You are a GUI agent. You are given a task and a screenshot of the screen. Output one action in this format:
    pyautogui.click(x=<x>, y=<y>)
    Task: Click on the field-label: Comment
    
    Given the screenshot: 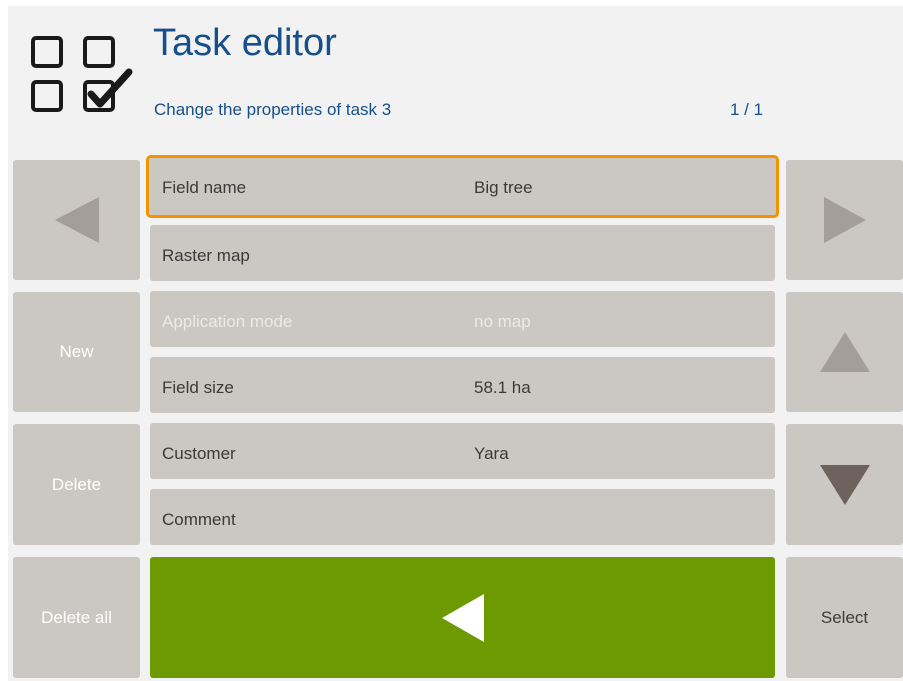 What is the action you would take?
    pyautogui.click(x=199, y=519)
    